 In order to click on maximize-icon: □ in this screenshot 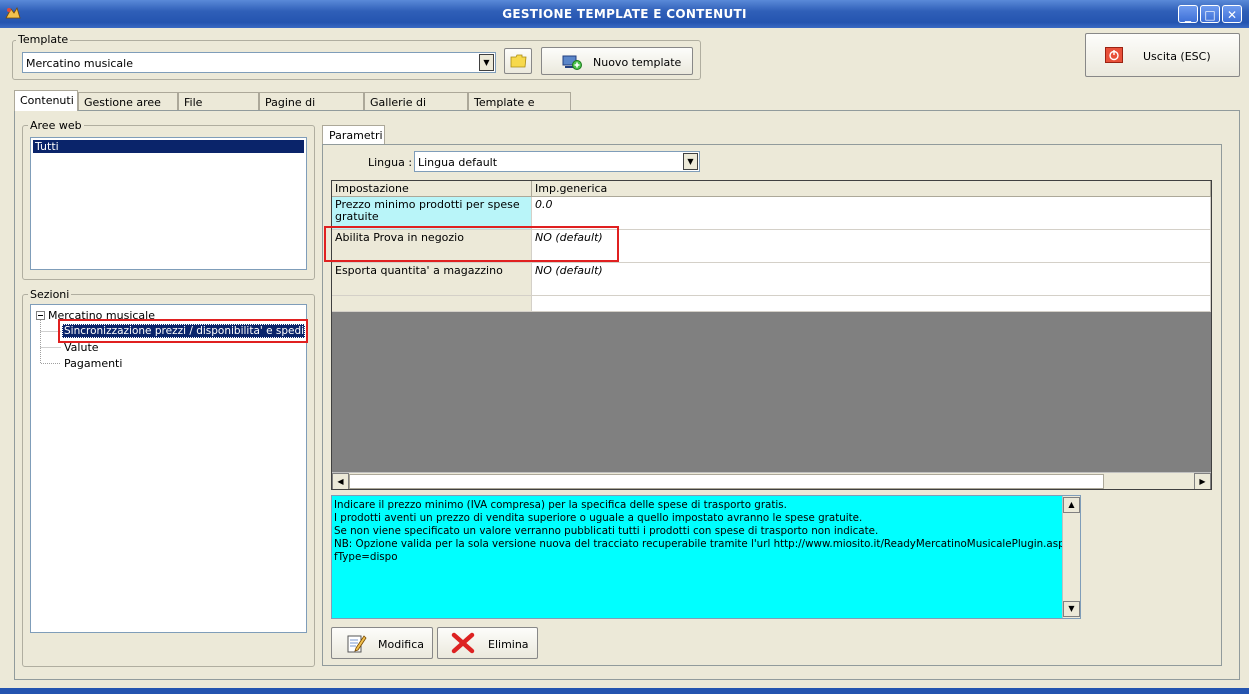, I will do `click(1210, 15)`.